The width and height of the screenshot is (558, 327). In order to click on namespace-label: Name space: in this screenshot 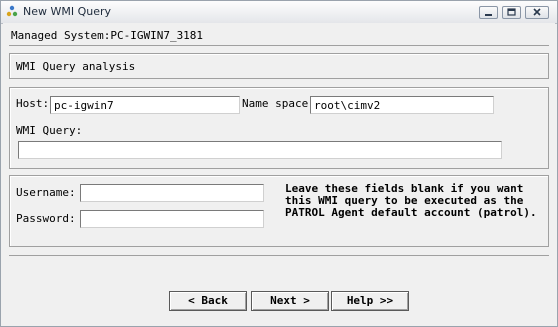, I will do `click(278, 103)`.